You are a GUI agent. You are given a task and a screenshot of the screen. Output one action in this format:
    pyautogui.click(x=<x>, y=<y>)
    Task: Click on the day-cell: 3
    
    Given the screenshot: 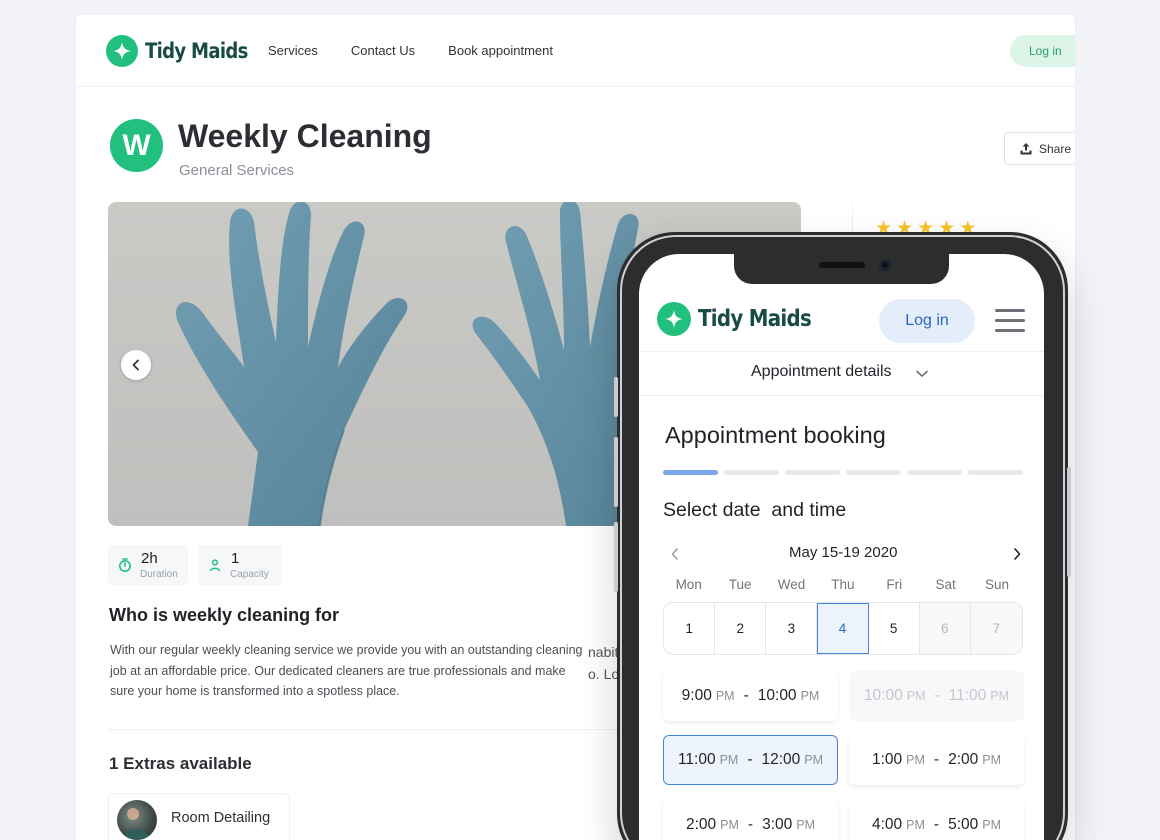 What is the action you would take?
    pyautogui.click(x=792, y=628)
    